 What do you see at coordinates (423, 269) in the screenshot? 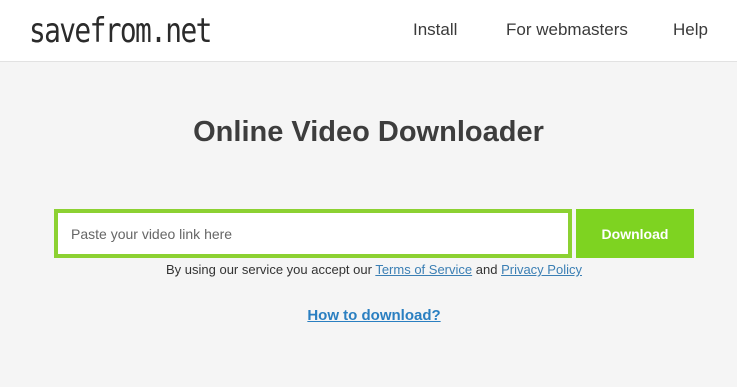
I see `terms-of-service-link: Terms of Service` at bounding box center [423, 269].